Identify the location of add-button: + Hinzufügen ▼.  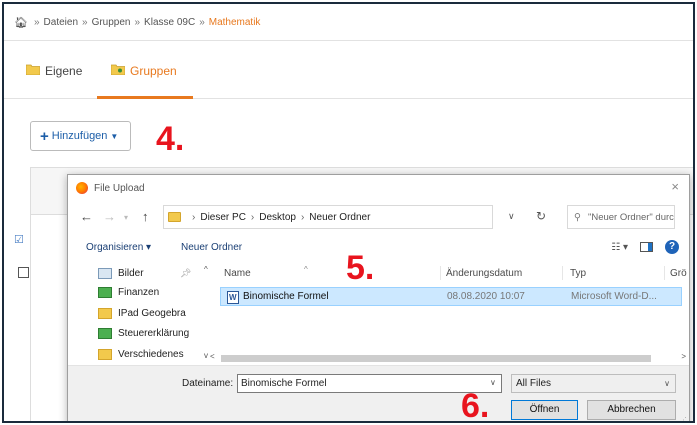
(80, 136).